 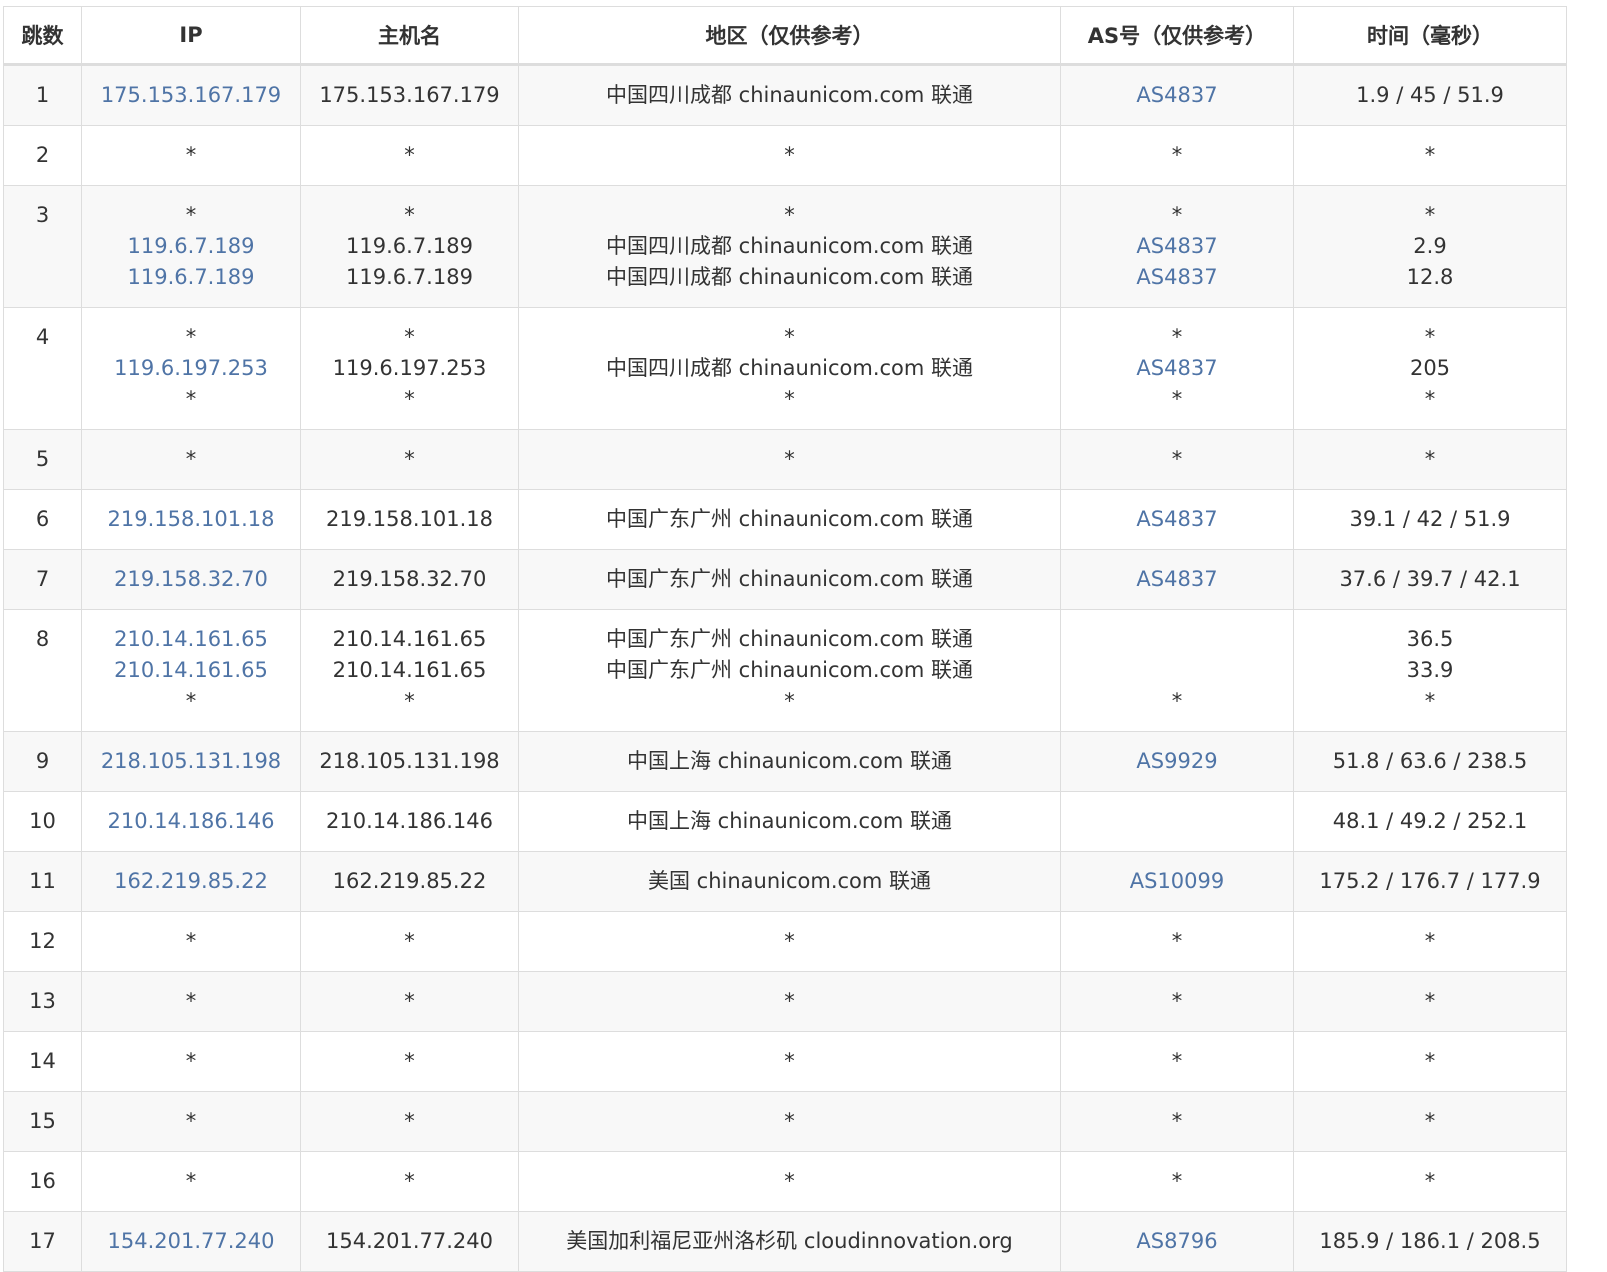 I want to click on header-time: 时间（毫秒）, so click(x=1430, y=36).